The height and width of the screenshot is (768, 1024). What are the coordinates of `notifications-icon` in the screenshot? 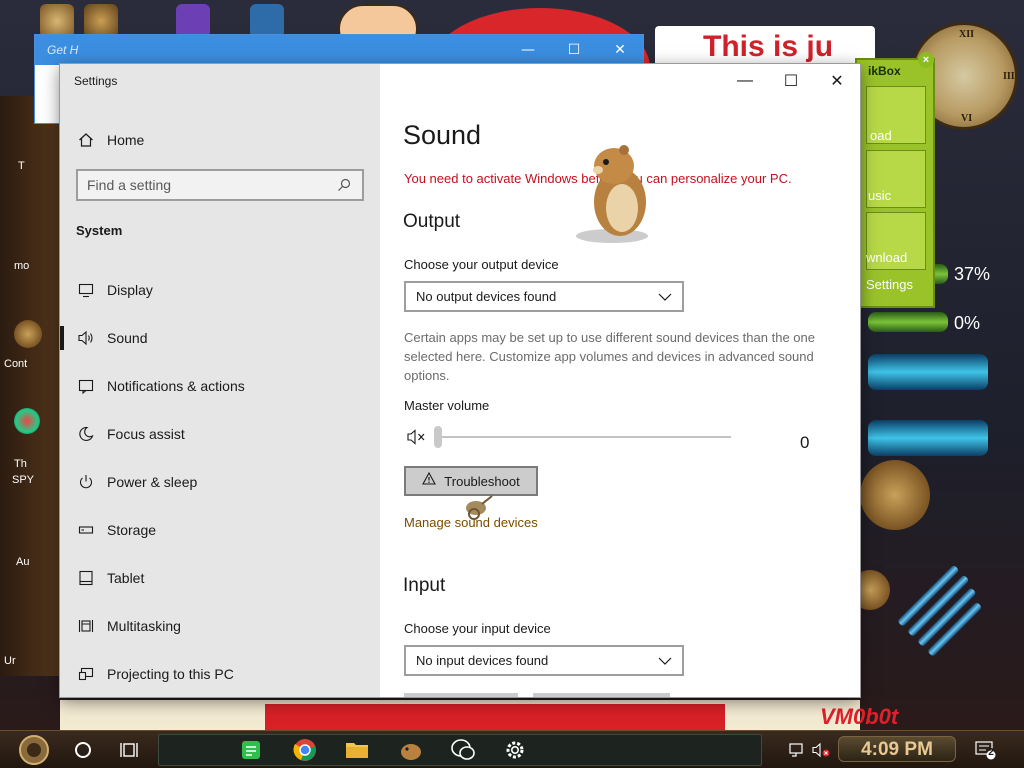 It's located at (86, 386).